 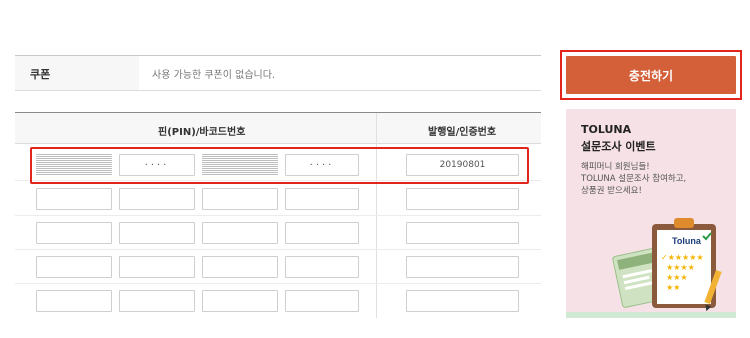 I want to click on coupon-label: 쿠폰, so click(x=40, y=74).